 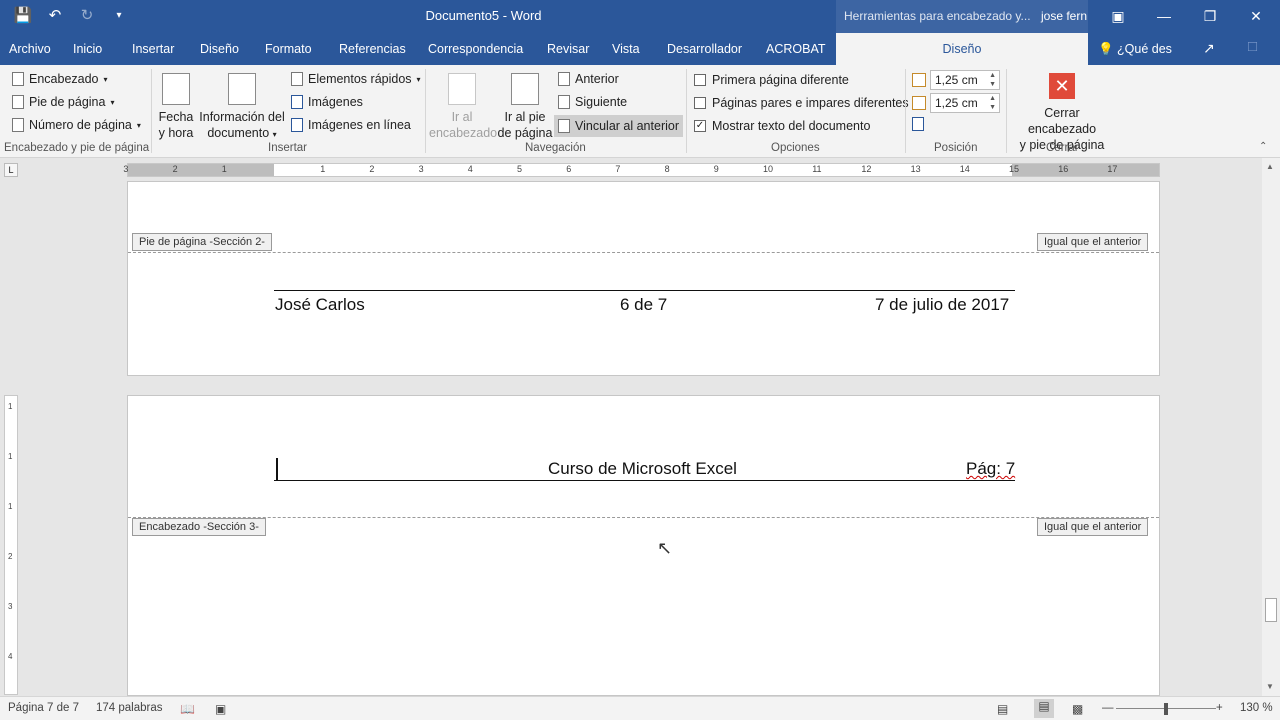 I want to click on scroll-thumb, so click(x=1271, y=610).